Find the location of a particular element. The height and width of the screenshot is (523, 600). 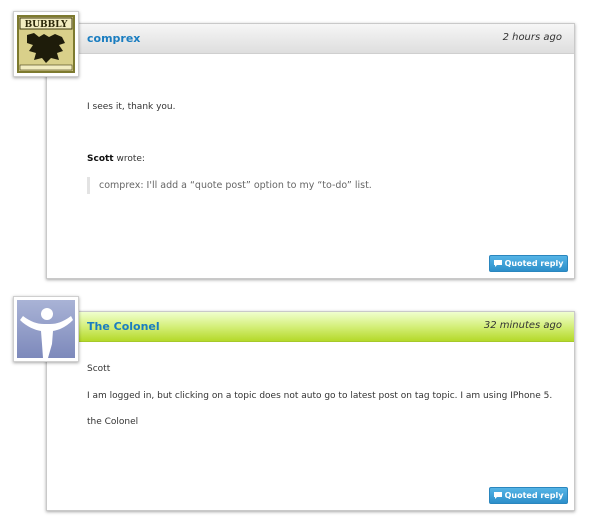

quote-wrote-label: wrote: is located at coordinates (130, 159).